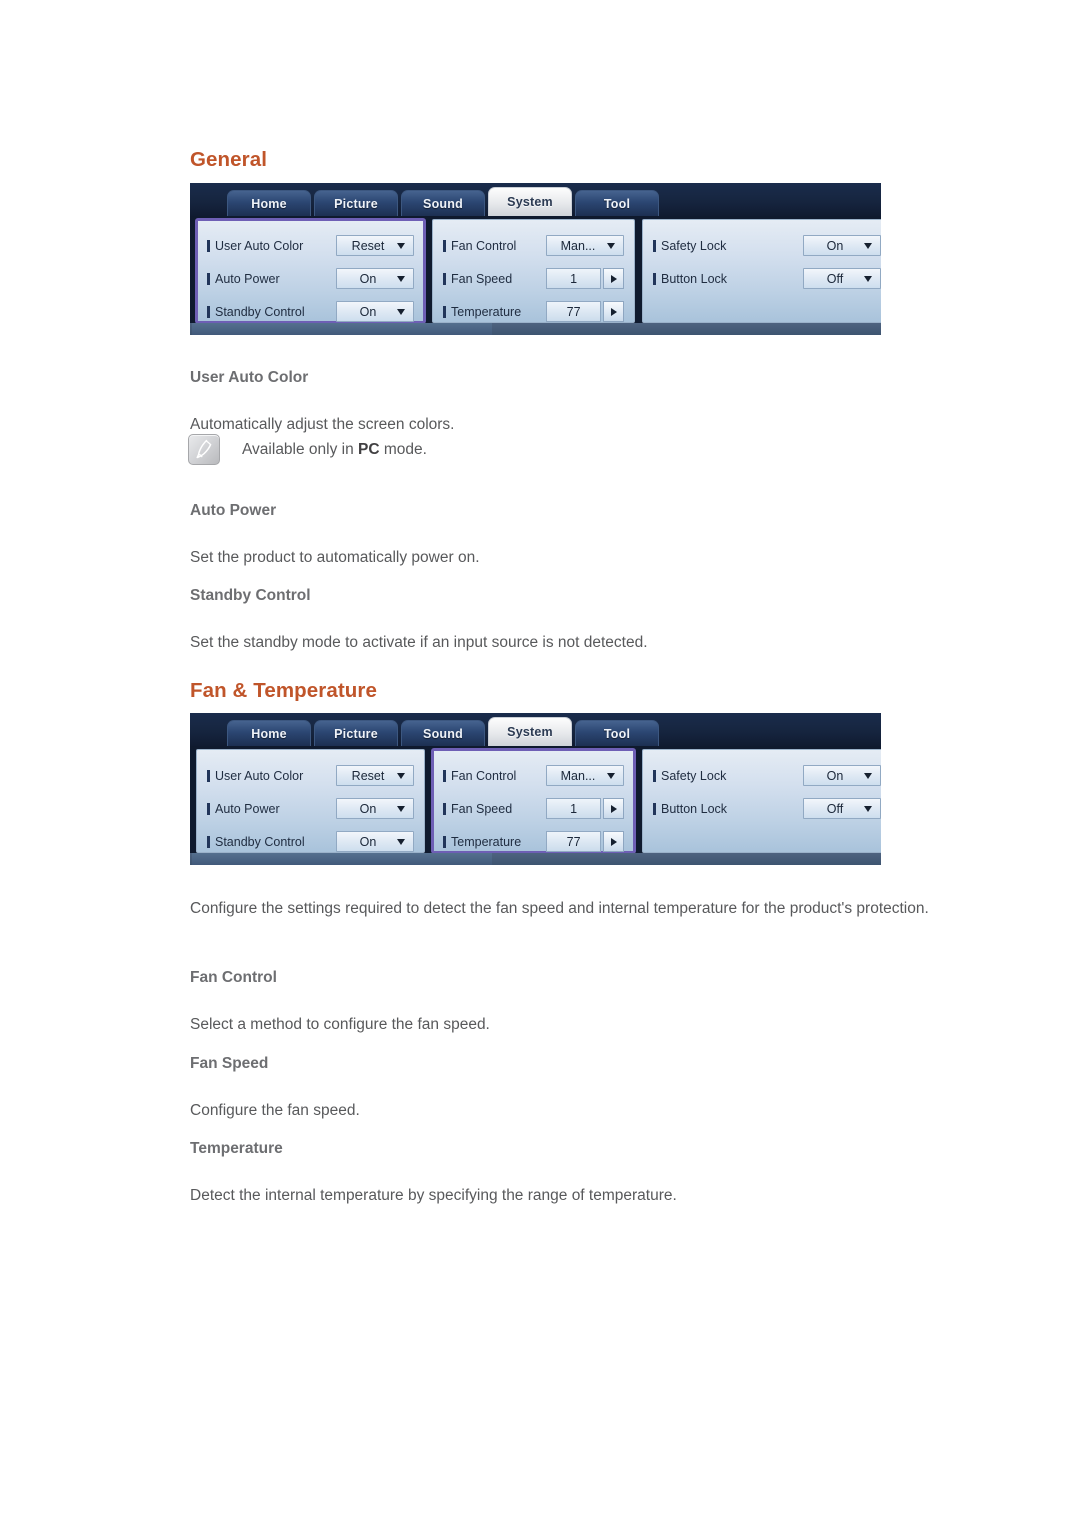  Describe the element at coordinates (233, 977) in the screenshot. I see `sub-heading-fan-control: Fan Control` at that location.